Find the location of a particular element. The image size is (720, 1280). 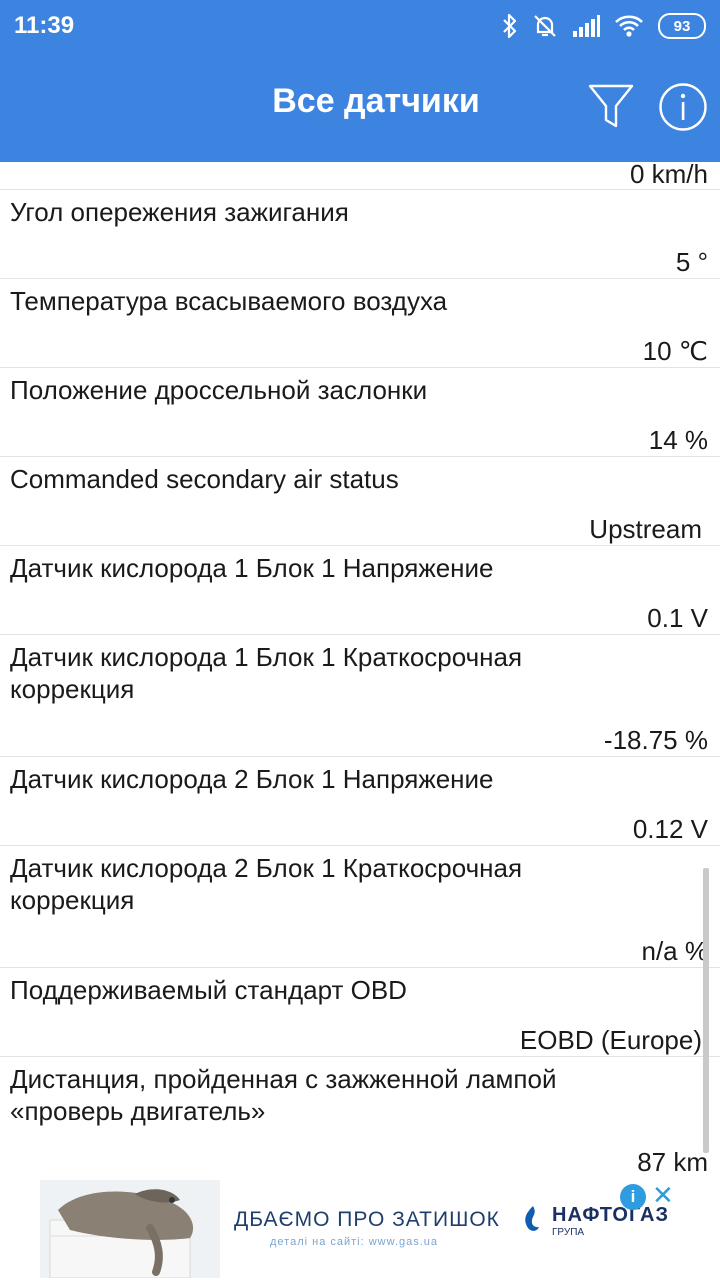

sensor-label: Температура всасываемого воздуха is located at coordinates (229, 301).